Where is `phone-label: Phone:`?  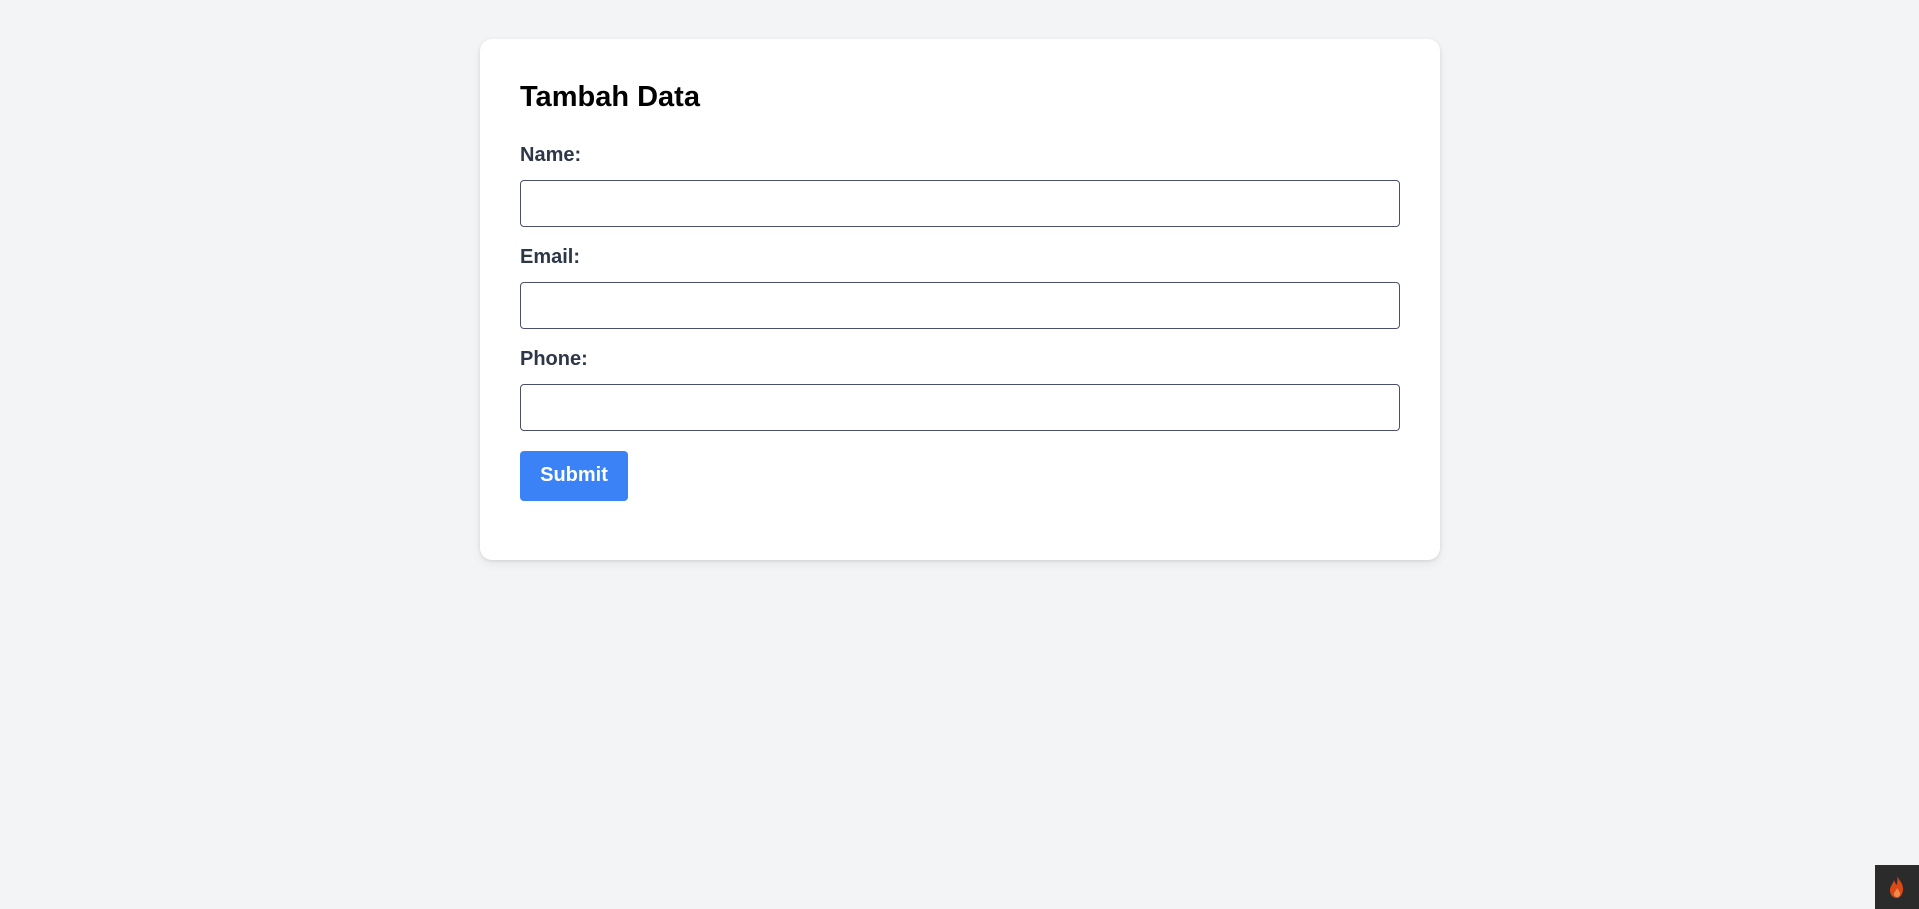 phone-label: Phone: is located at coordinates (554, 358).